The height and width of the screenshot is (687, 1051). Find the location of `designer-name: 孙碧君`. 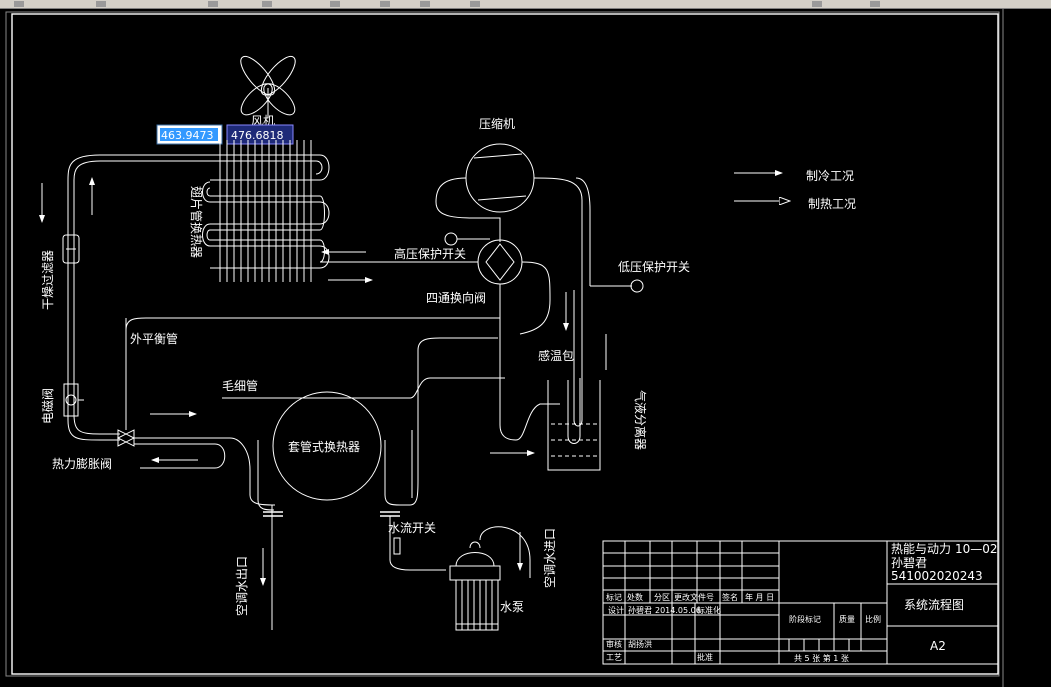

designer-name: 孙碧君 is located at coordinates (640, 610).